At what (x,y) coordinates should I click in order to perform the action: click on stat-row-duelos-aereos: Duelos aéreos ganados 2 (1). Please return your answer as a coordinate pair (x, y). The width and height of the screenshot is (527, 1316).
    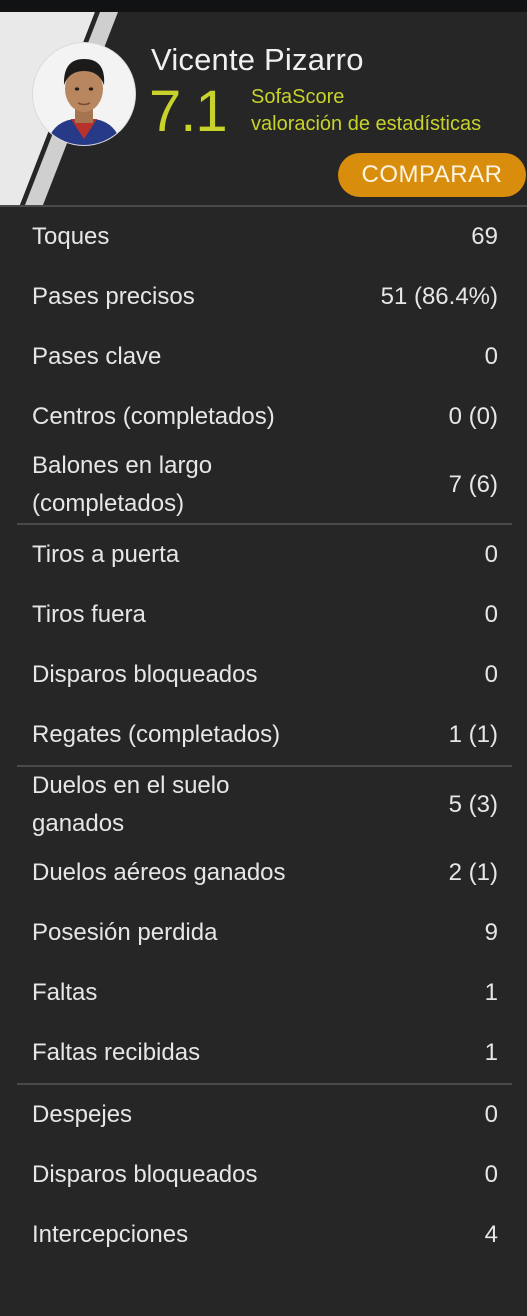
    Looking at the image, I should click on (263, 873).